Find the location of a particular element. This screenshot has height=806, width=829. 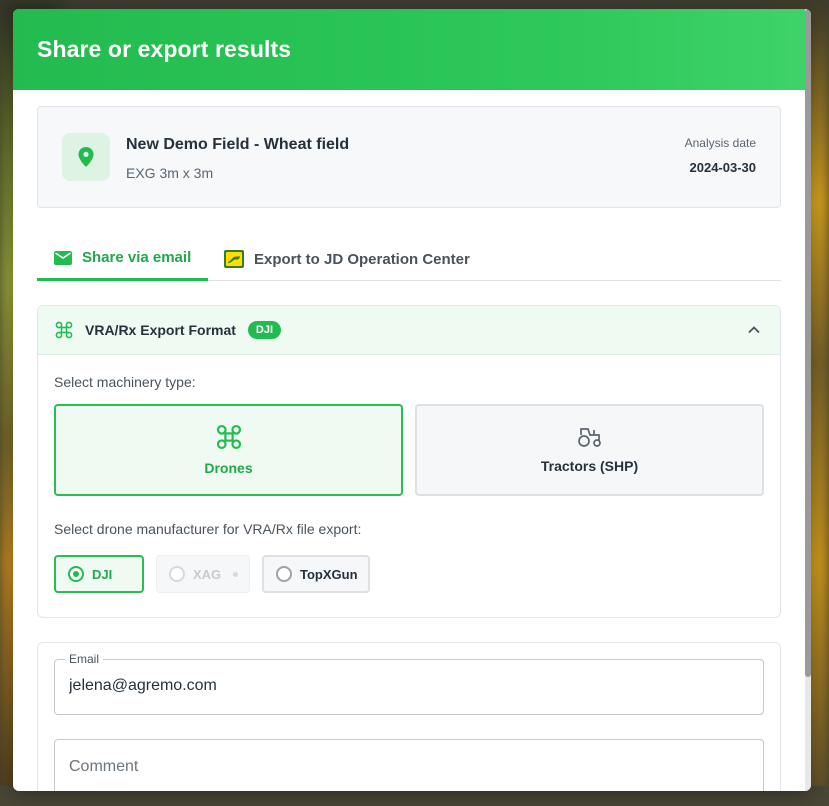

modal-header: Share or export results is located at coordinates (412, 49).